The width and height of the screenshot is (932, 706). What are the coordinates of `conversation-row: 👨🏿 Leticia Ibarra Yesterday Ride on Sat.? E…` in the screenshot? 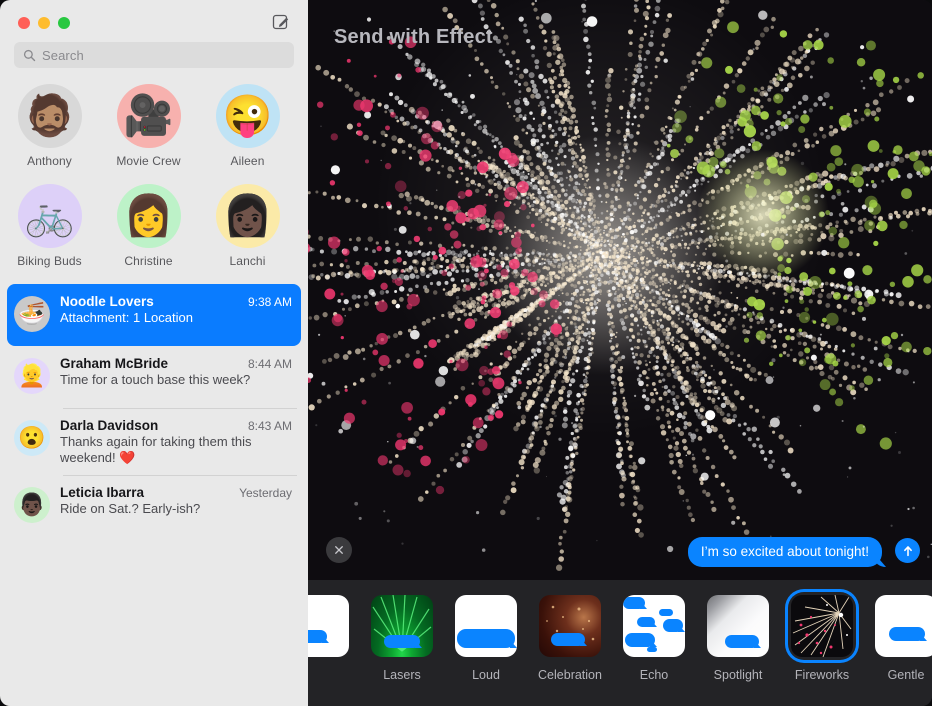 It's located at (154, 506).